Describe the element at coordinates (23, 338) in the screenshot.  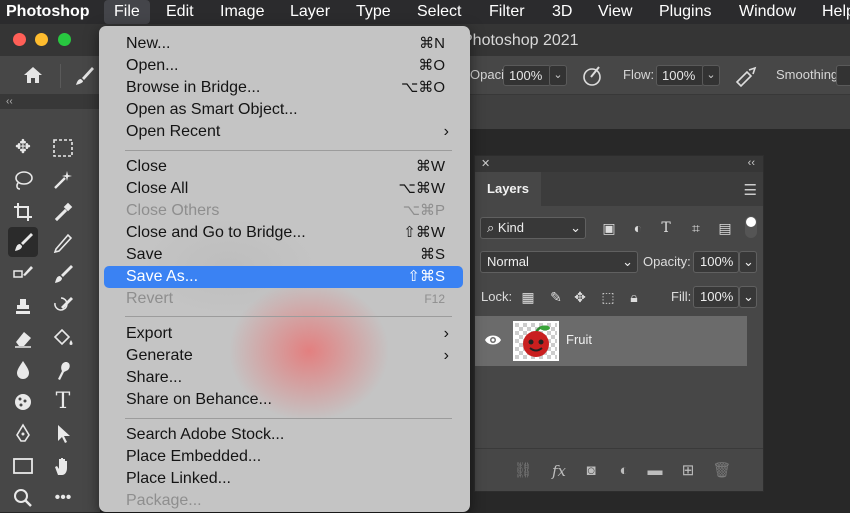
I see `eraser-tool-icon` at that location.